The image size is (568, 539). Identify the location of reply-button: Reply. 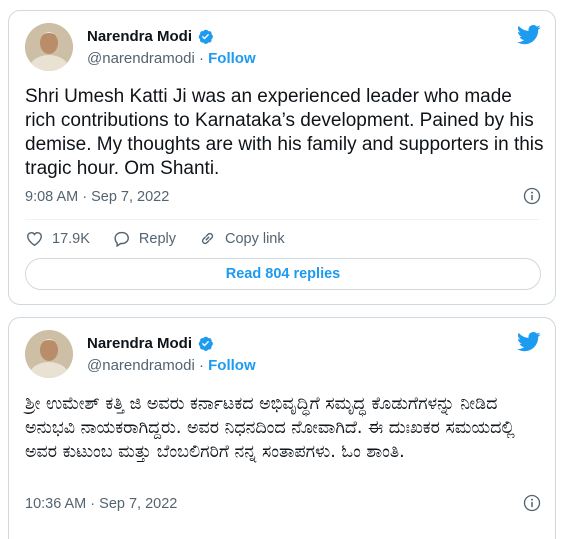
(144, 238).